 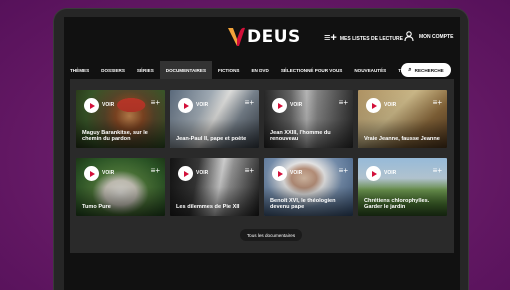 I want to click on card-title: Benoît XVI, le théologien devenu pape, so click(x=303, y=204).